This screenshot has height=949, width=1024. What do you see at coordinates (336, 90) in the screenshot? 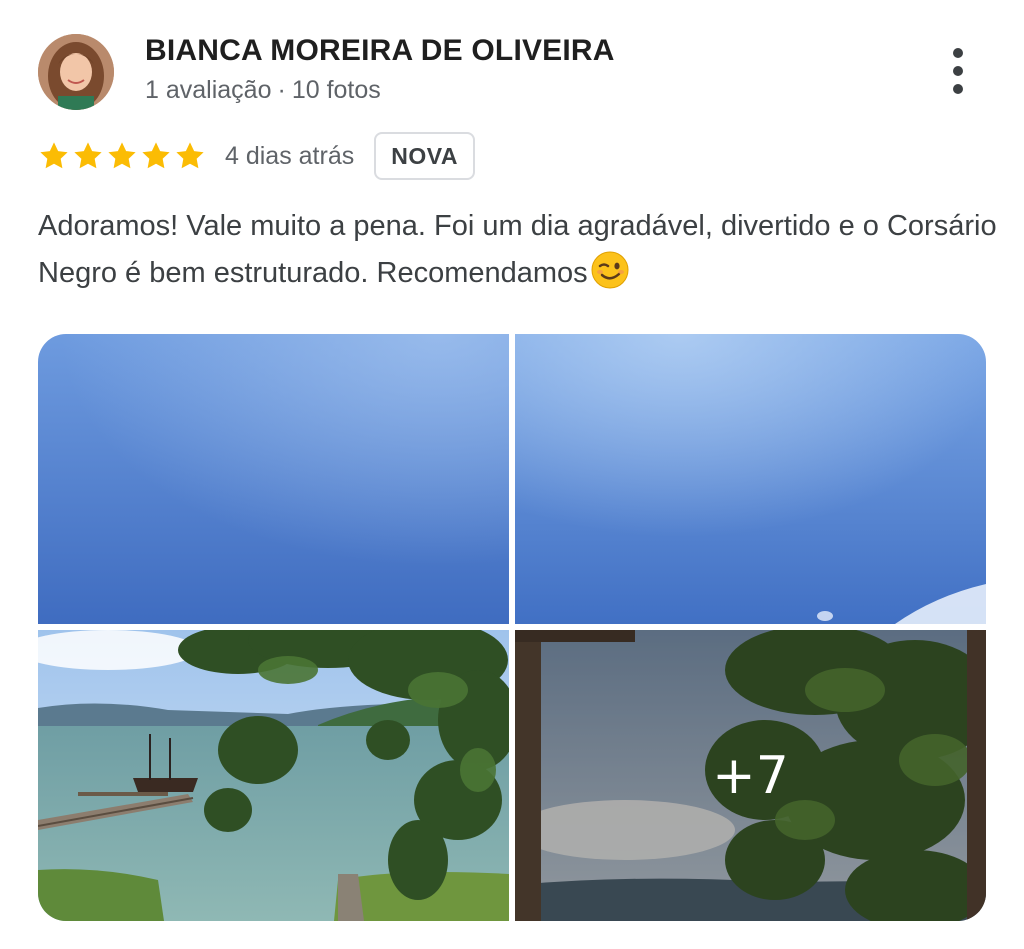
I see `photos-count: 10 fotos` at bounding box center [336, 90].